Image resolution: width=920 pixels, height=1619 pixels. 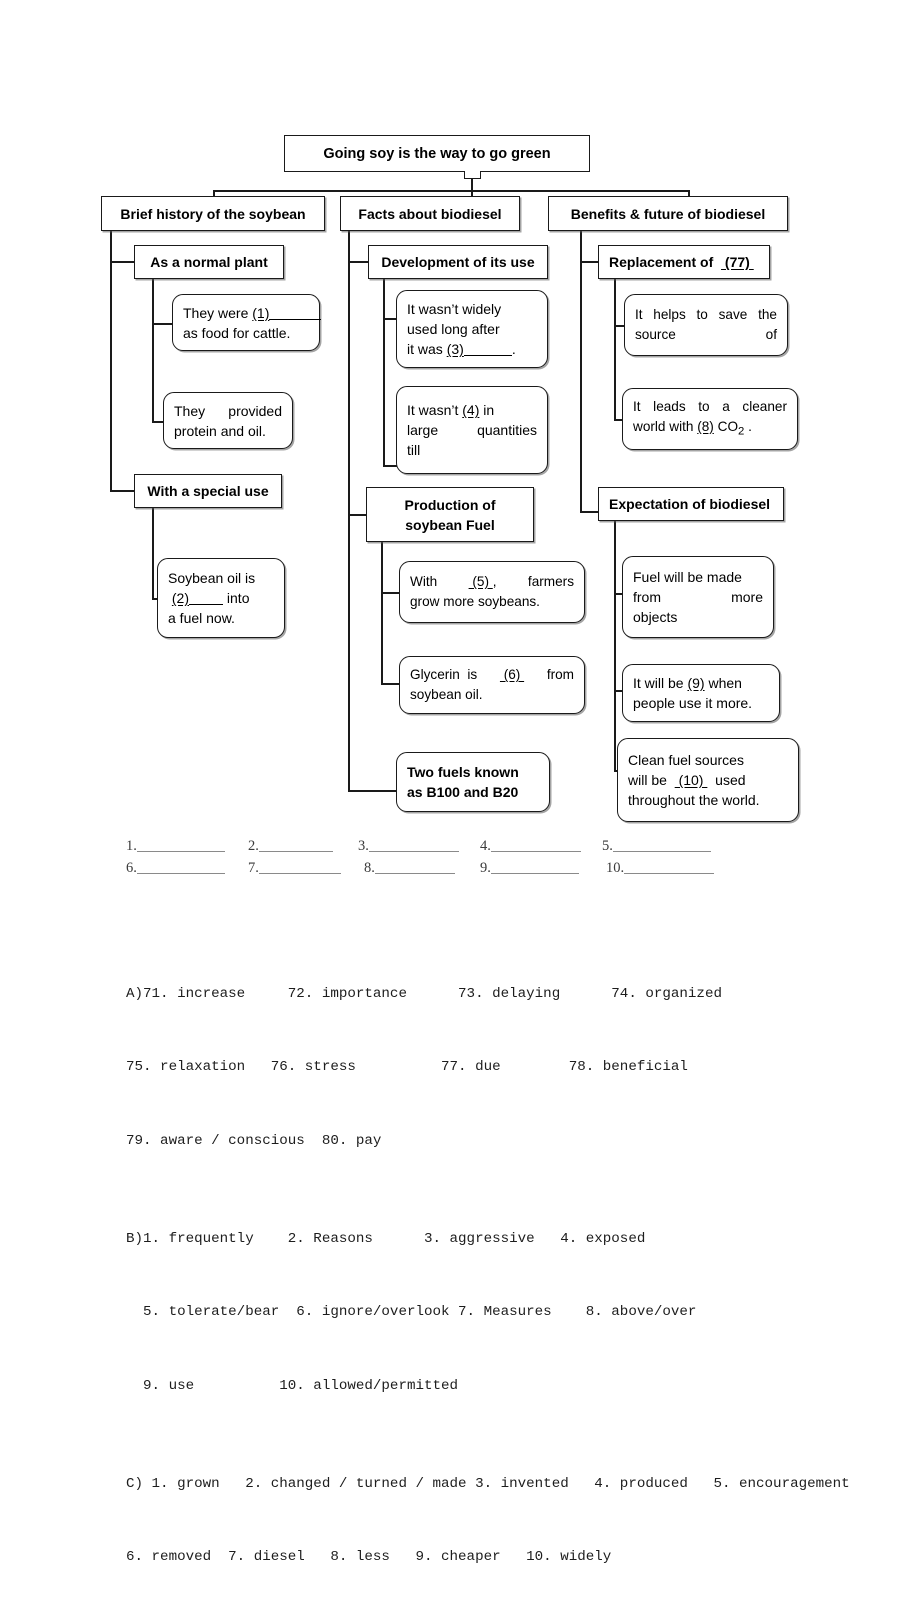 What do you see at coordinates (162, 324) in the screenshot?
I see `connector-sub11-to-leaf1` at bounding box center [162, 324].